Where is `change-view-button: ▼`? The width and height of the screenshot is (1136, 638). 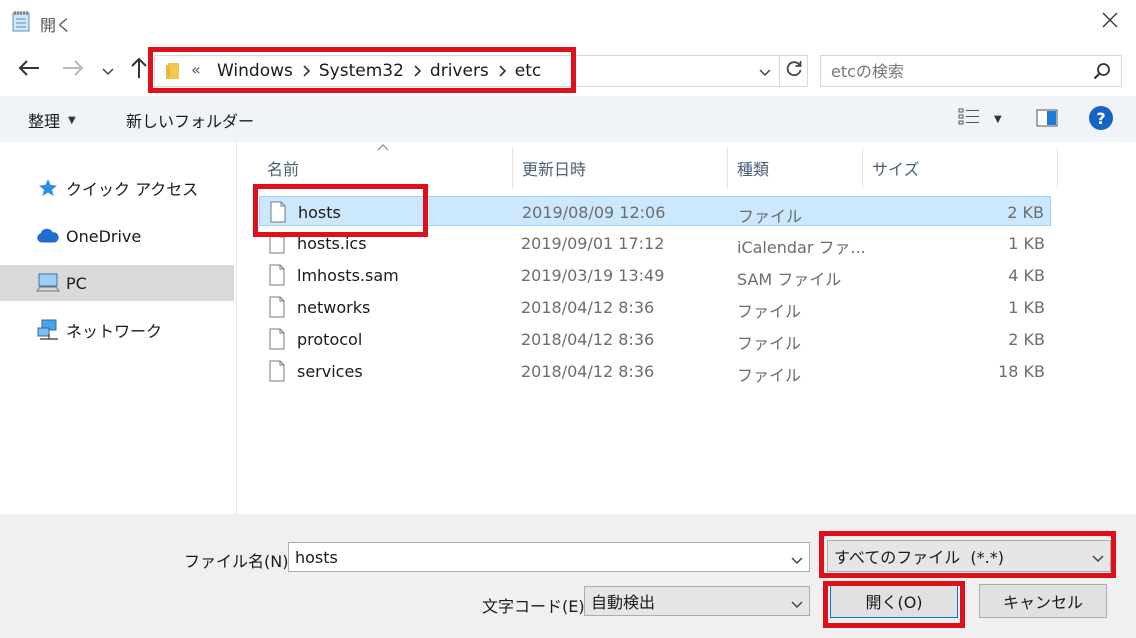
change-view-button: ▼ is located at coordinates (980, 119).